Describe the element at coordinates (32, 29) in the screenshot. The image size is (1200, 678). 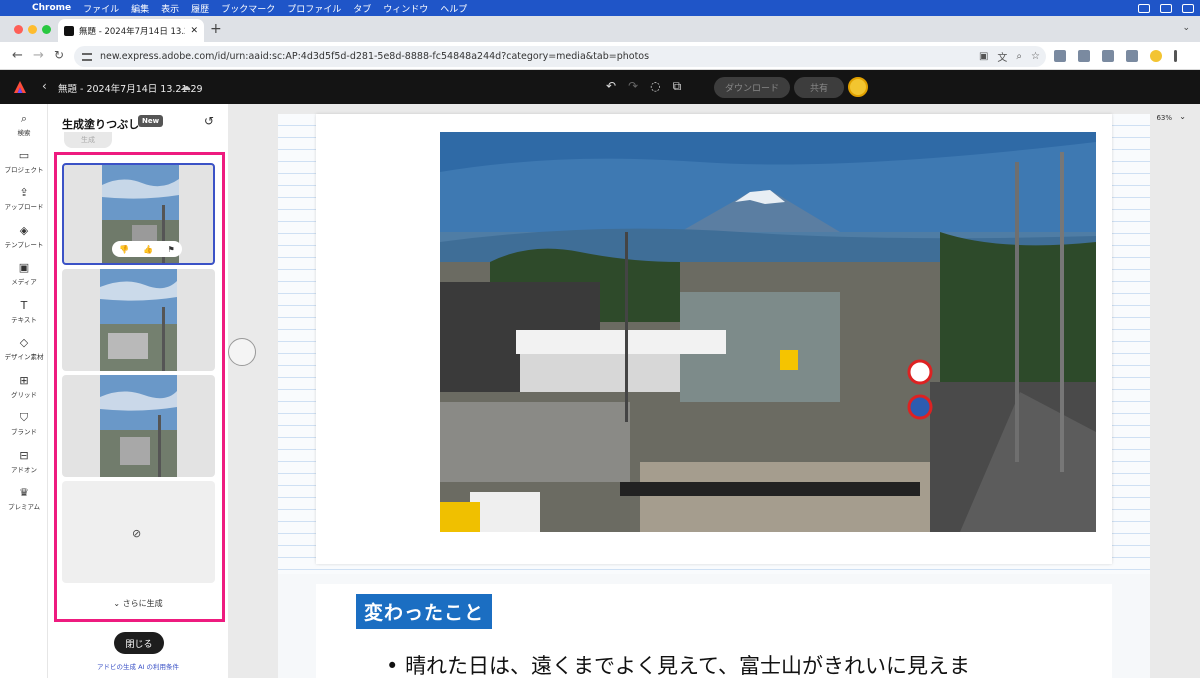
I see `window-minimize-button` at that location.